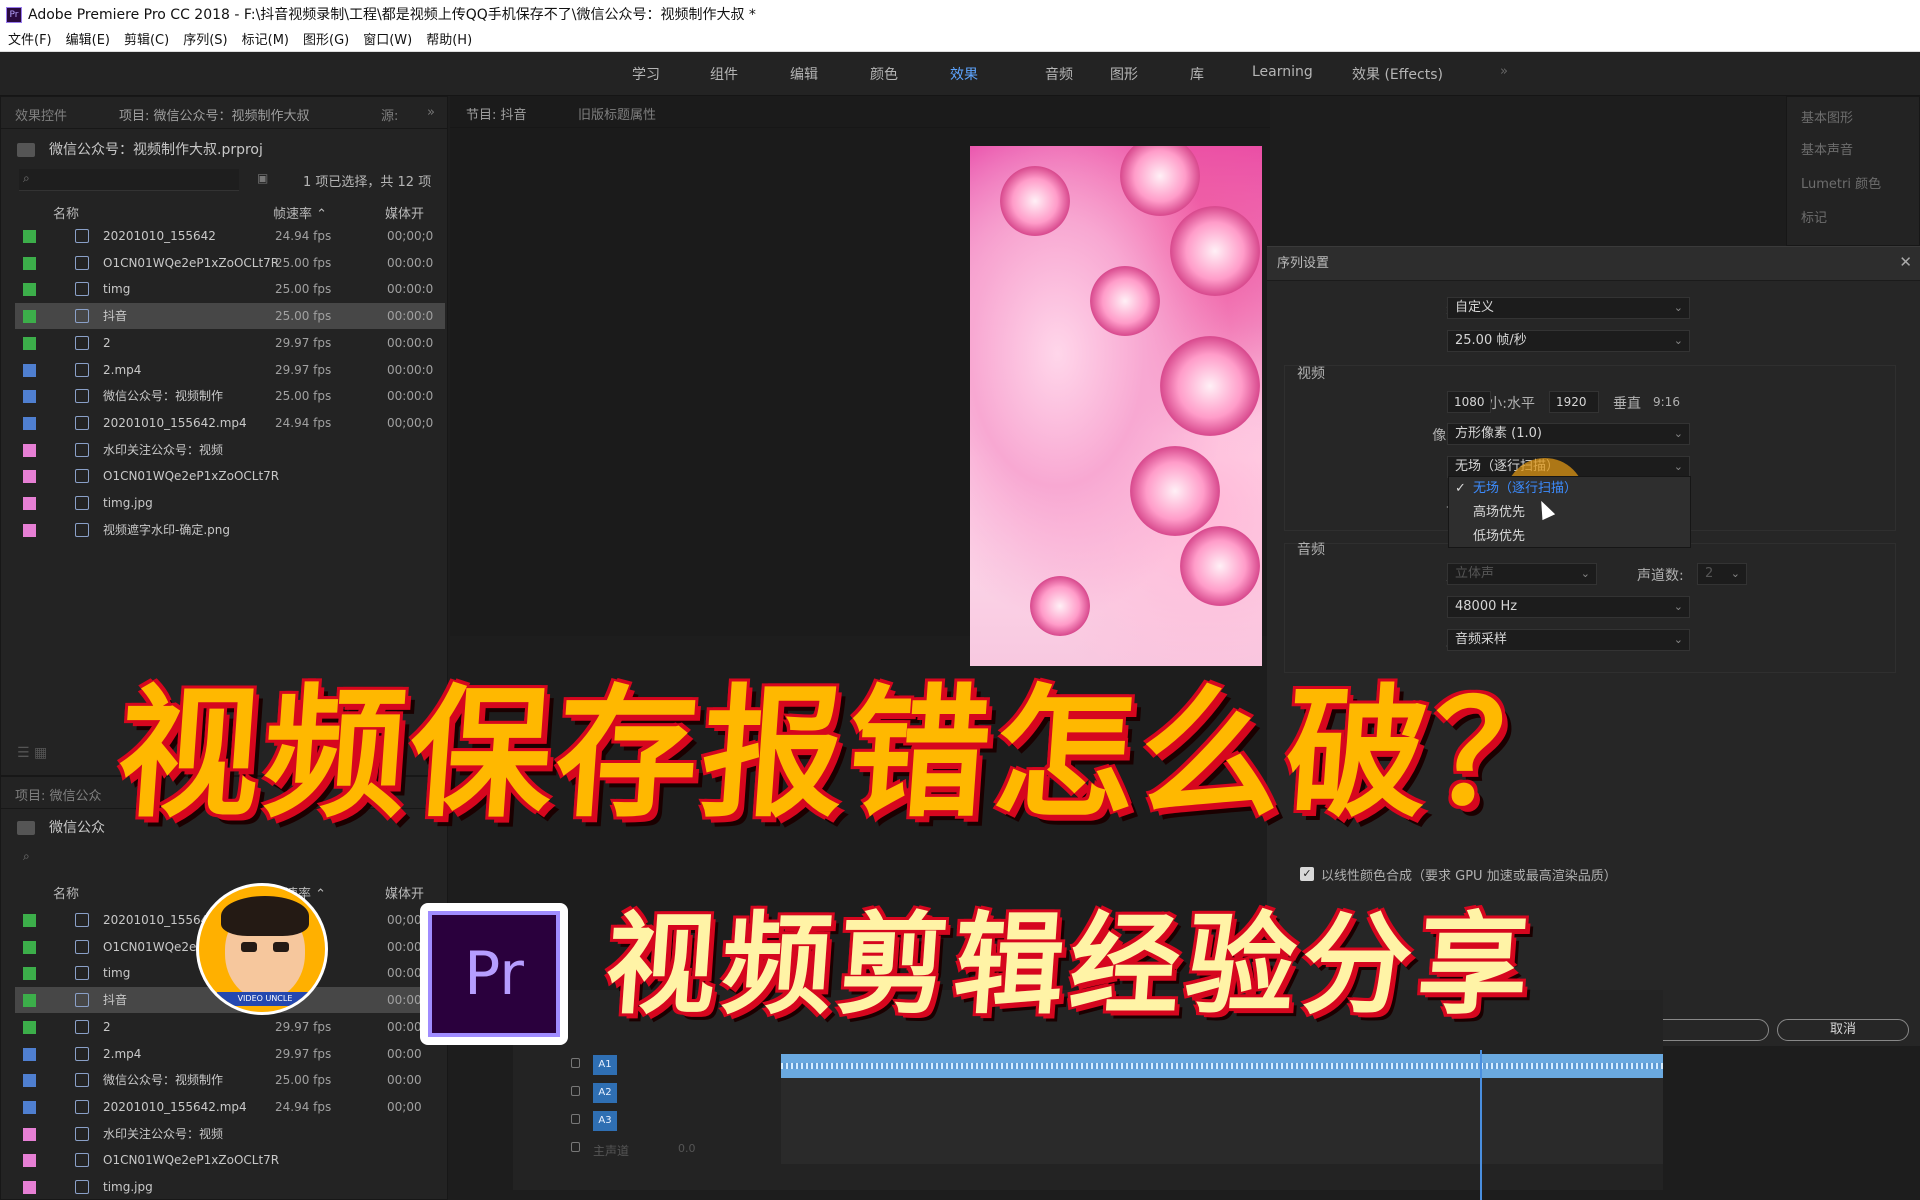 Image resolution: width=1920 pixels, height=1200 pixels. I want to click on tab-program: 节目: 抖音, so click(496, 113).